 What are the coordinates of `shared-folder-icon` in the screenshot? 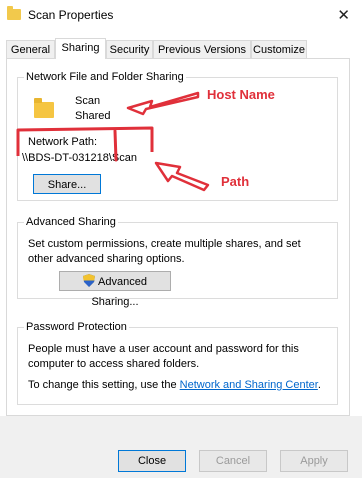 It's located at (44, 108).